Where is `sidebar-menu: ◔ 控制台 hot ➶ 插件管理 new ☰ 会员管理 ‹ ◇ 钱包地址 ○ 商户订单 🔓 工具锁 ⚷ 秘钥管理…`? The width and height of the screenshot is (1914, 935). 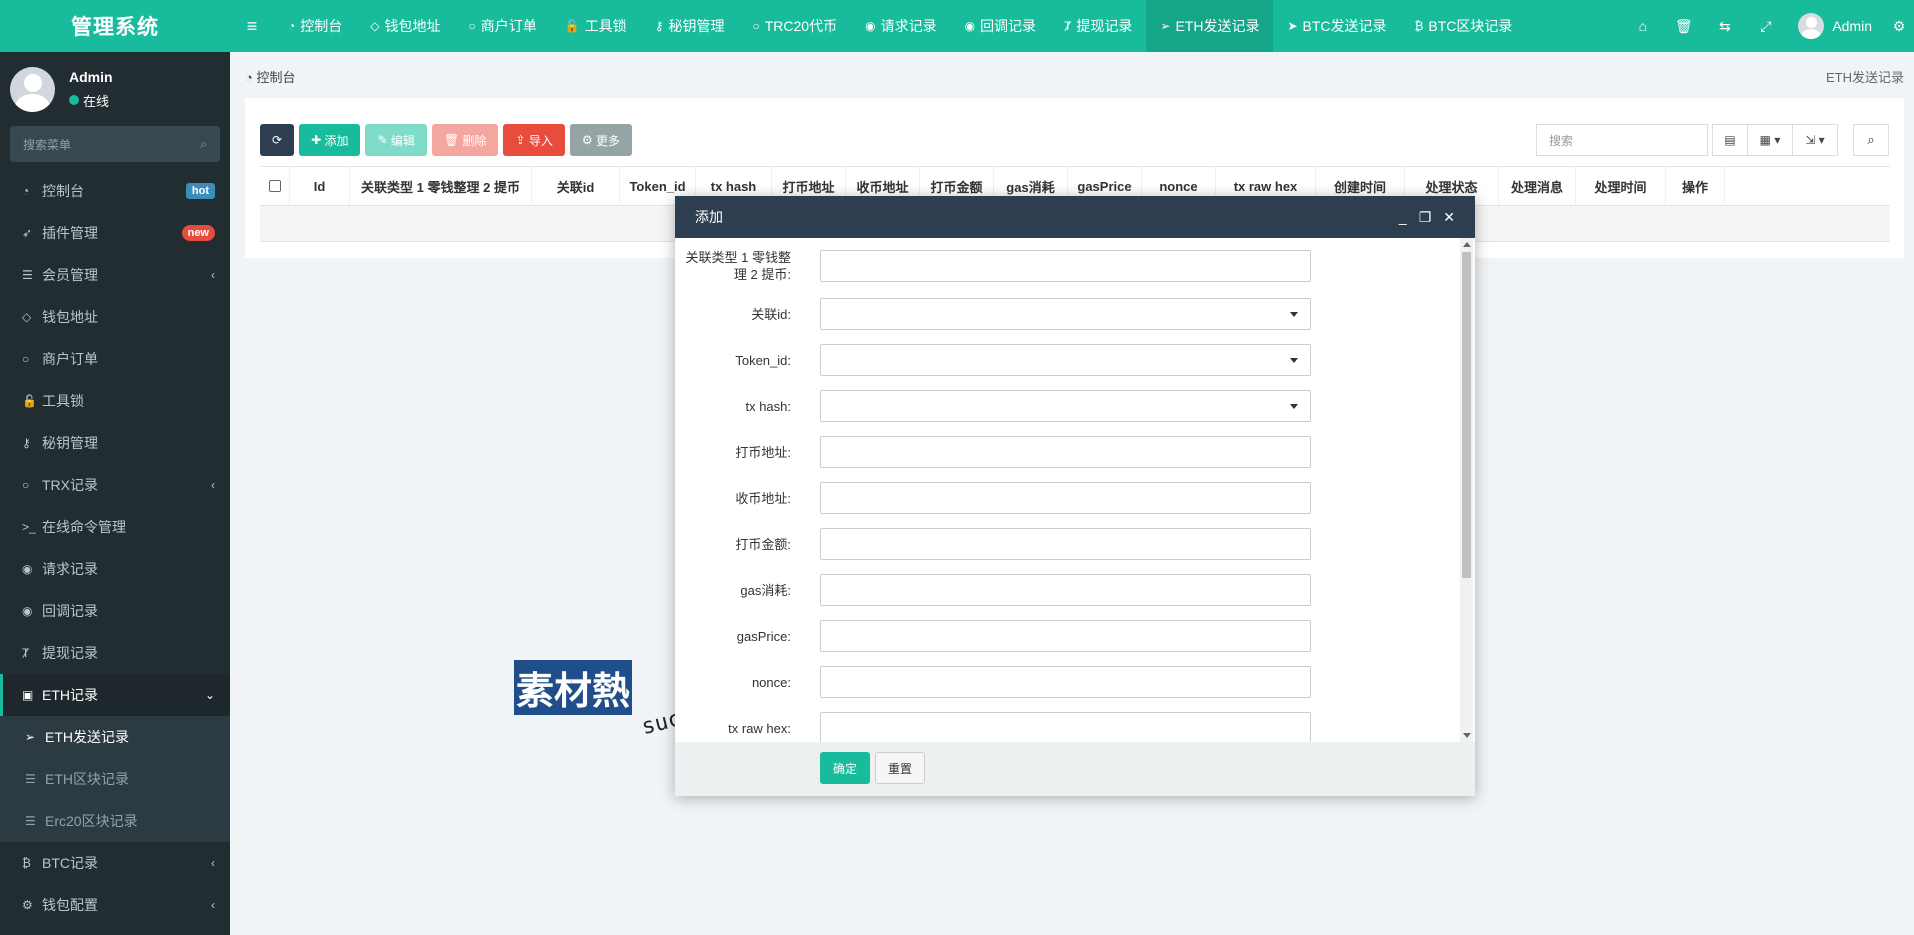
sidebar-menu: ◔ 控制台 hot ➶ 插件管理 new ☰ 会员管理 ‹ ◇ 钱包地址 ○ 商户订单 🔓 工具锁 ⚷ 秘钥管理… is located at coordinates (115, 548).